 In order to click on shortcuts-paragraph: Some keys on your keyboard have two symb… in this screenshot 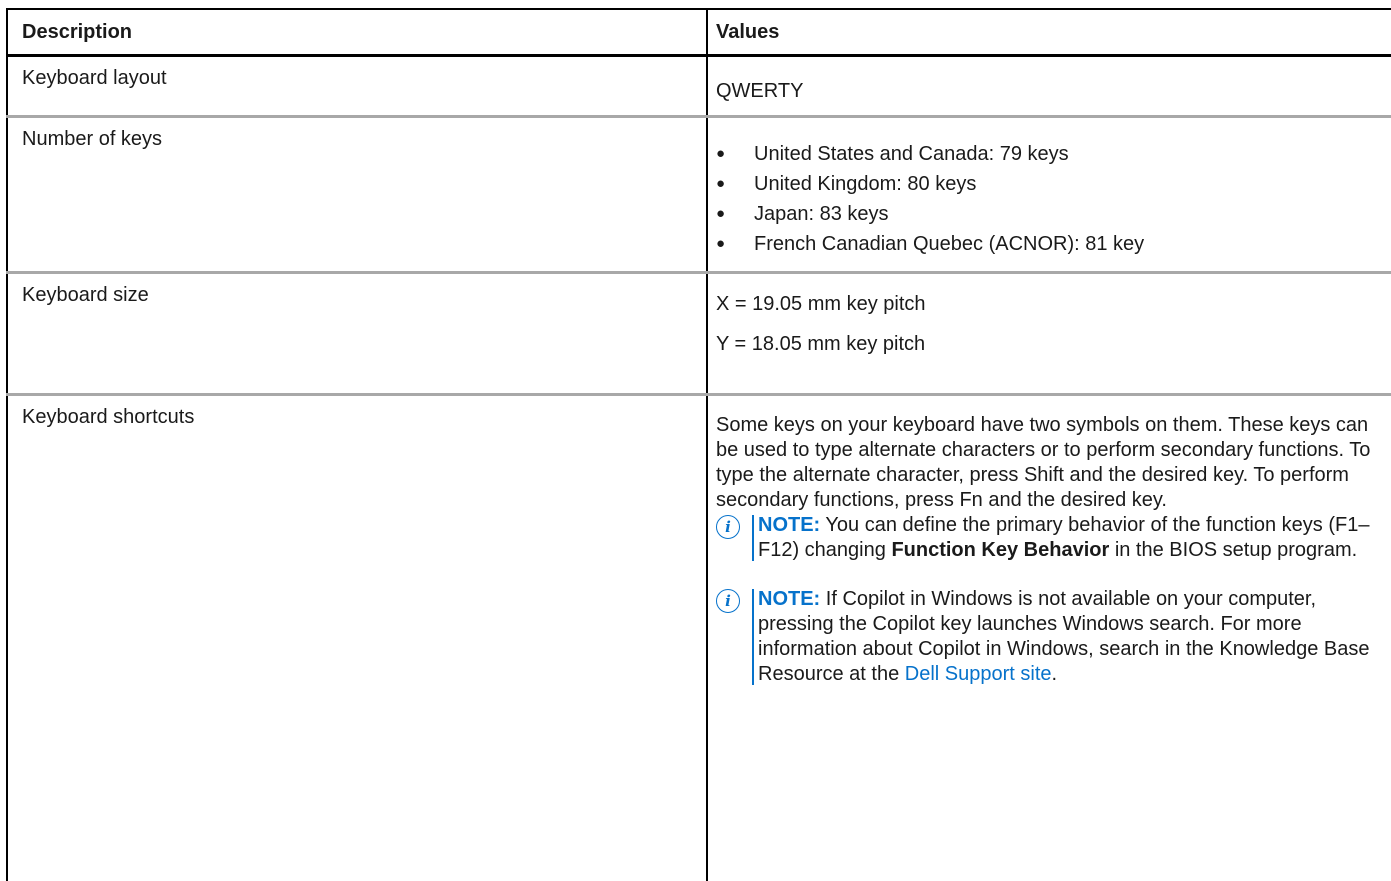, I will do `click(1053, 454)`.